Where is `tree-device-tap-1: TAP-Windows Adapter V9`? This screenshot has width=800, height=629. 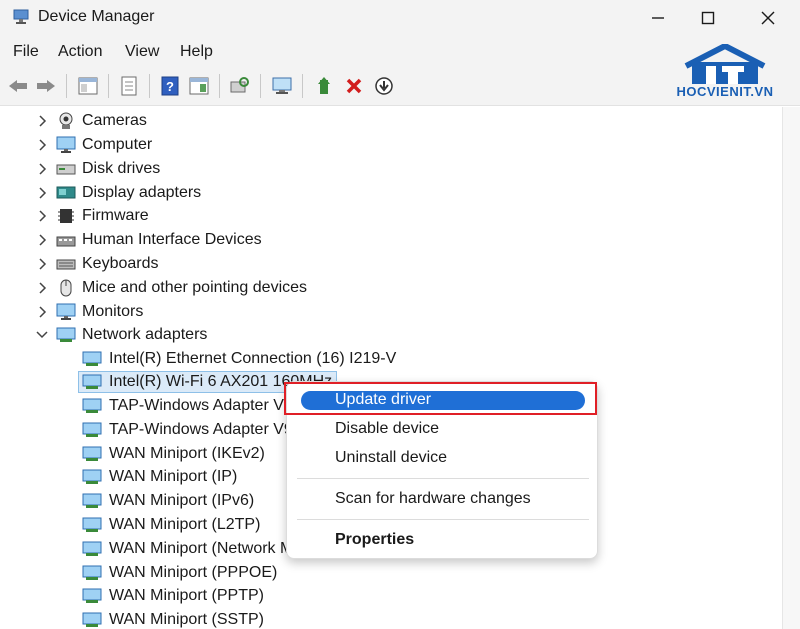
tree-device-tap-1: TAP-Windows Adapter V9 is located at coordinates (187, 406).